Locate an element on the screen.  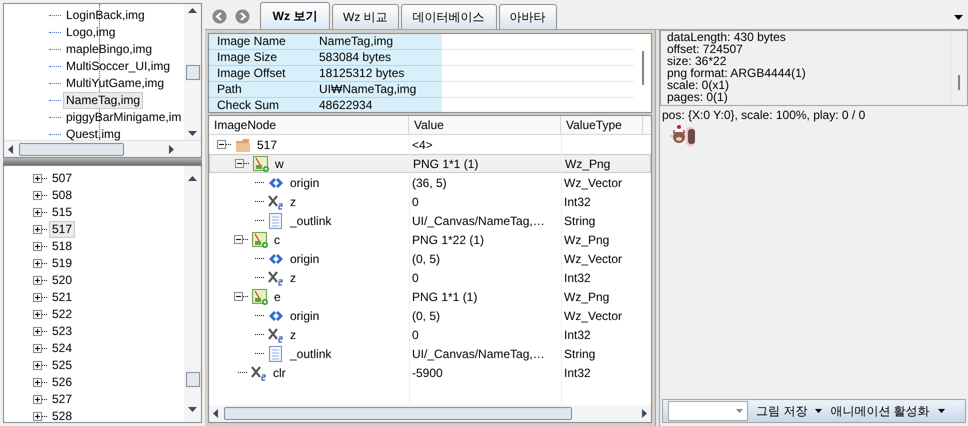
column-header: ValueType is located at coordinates (602, 125).